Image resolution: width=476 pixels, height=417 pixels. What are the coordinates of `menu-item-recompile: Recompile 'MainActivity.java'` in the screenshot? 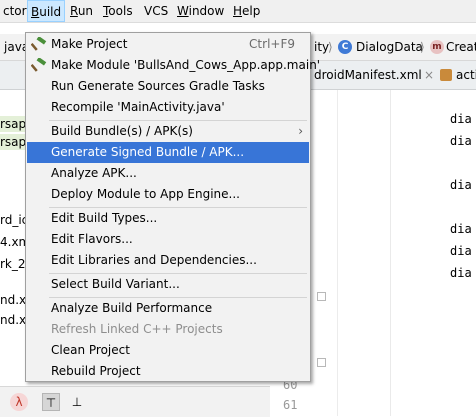 It's located at (168, 107).